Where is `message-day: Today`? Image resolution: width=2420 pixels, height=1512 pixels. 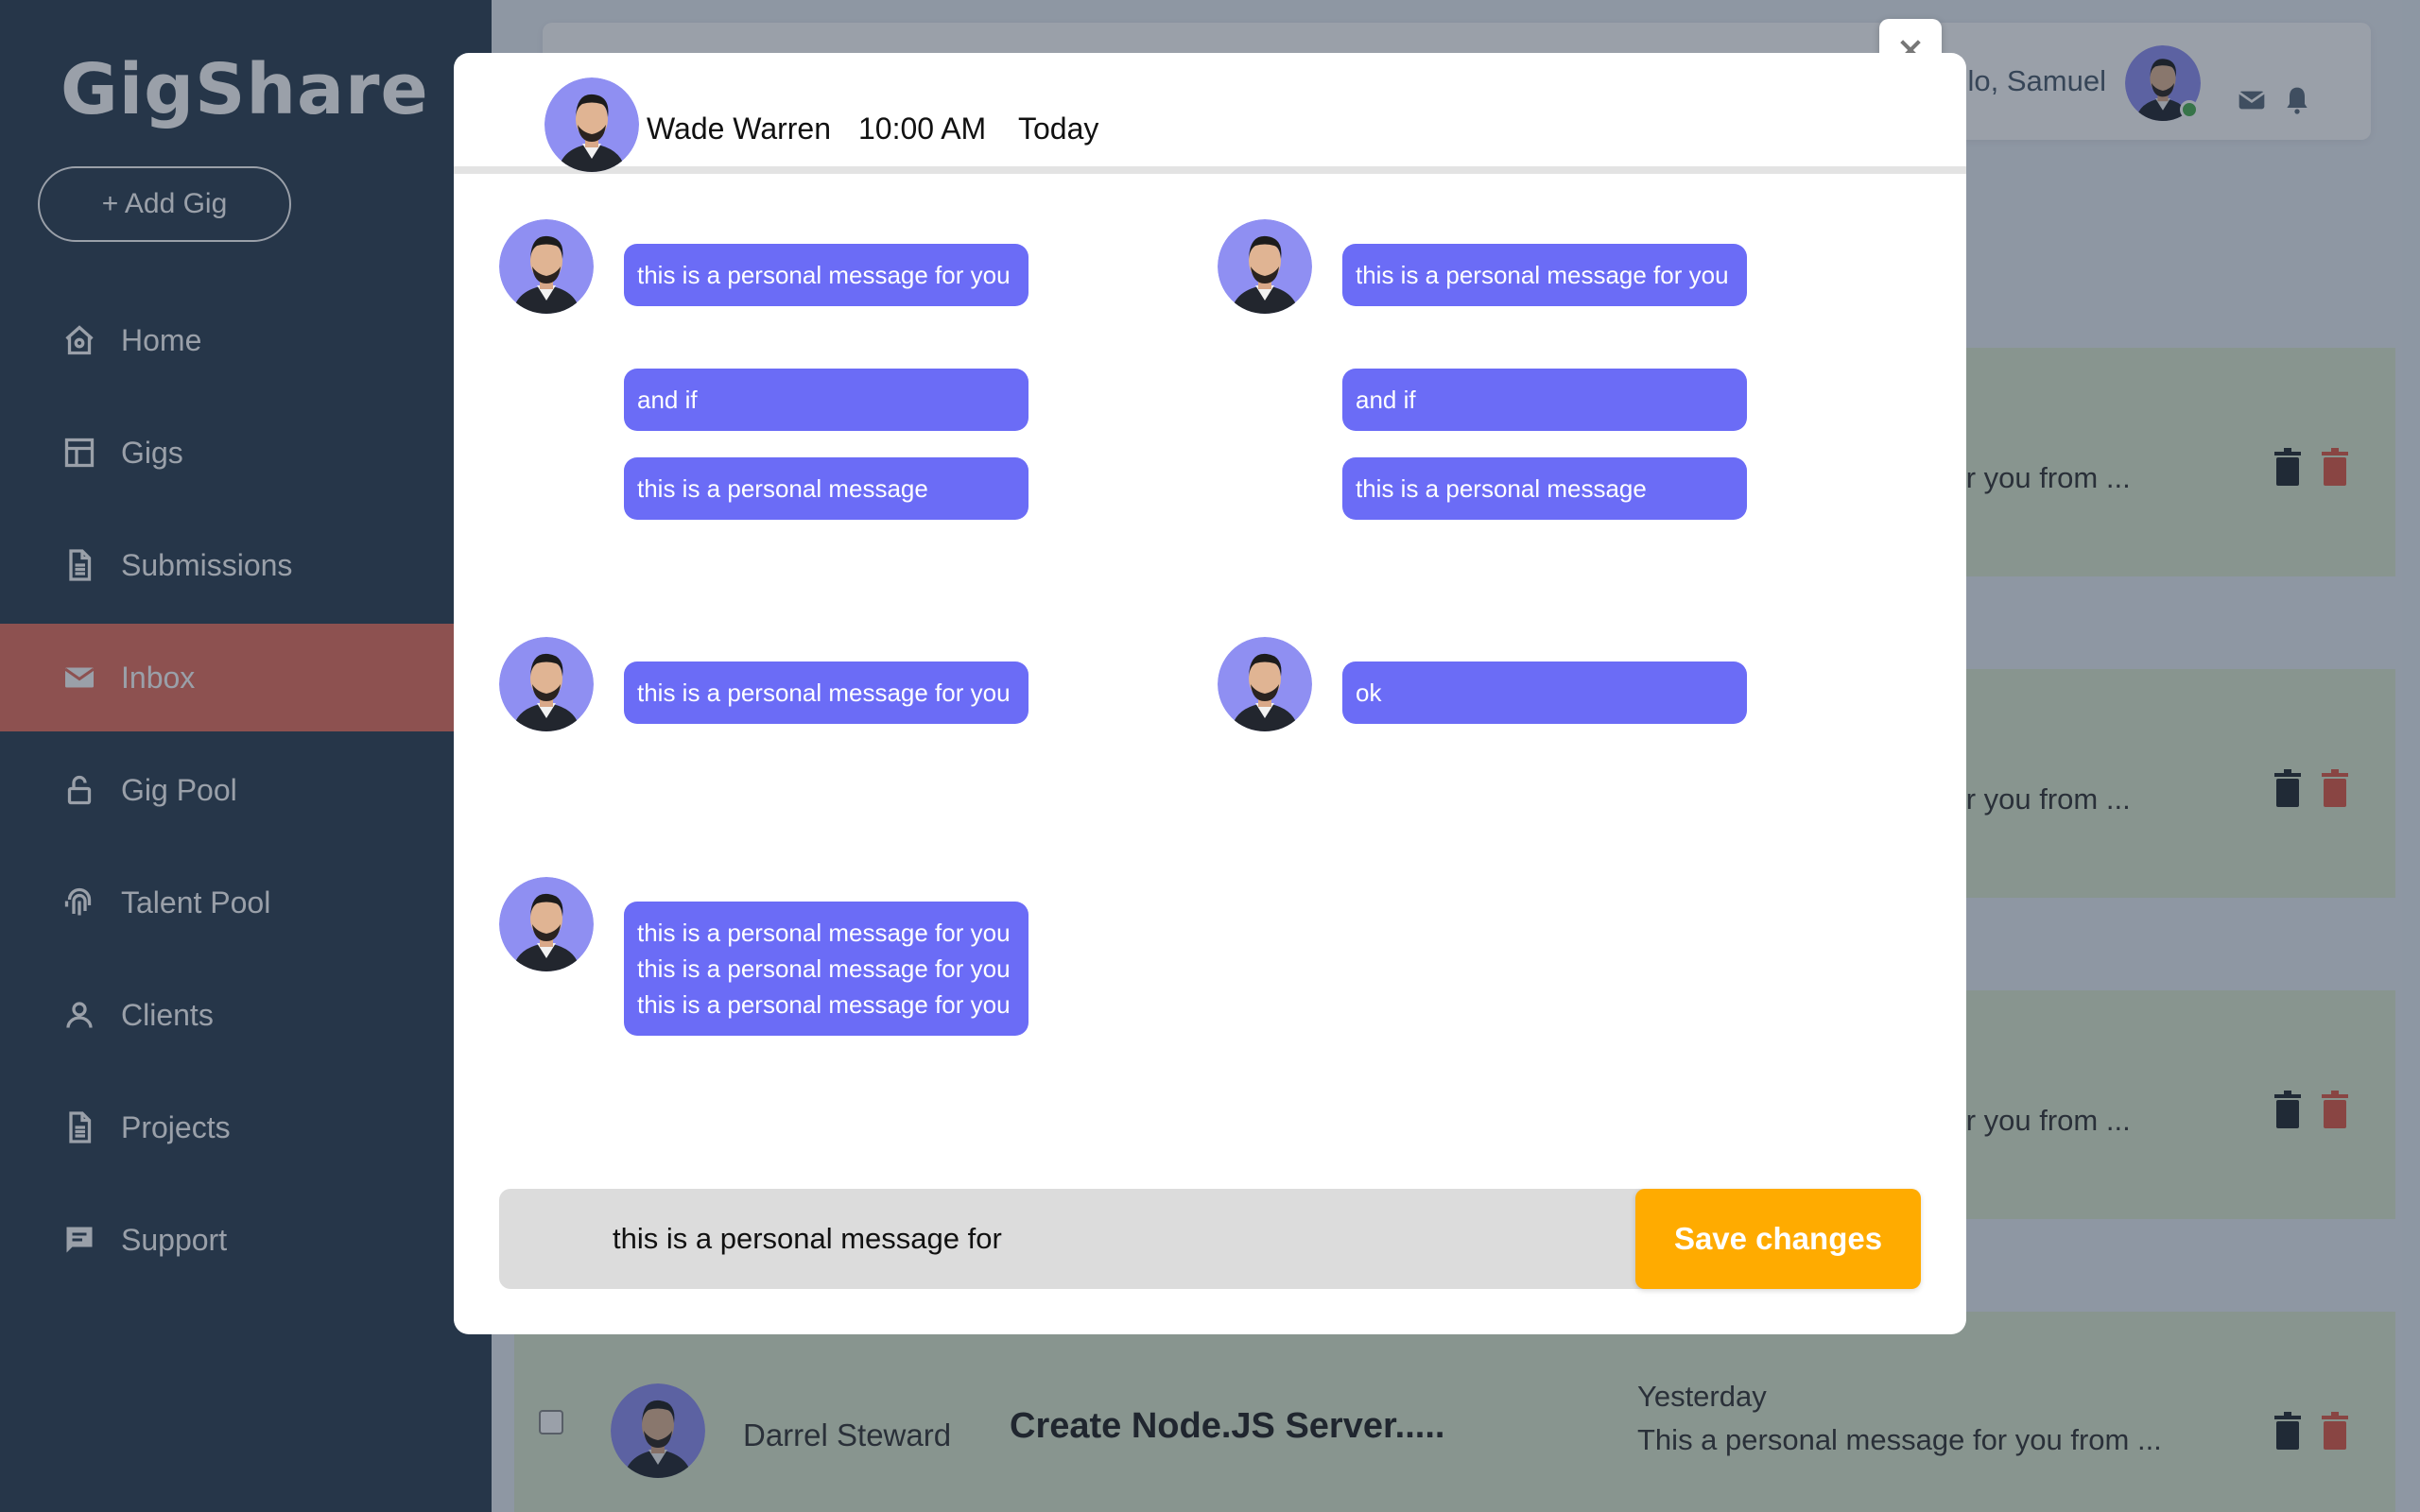
message-day: Today is located at coordinates (1058, 129).